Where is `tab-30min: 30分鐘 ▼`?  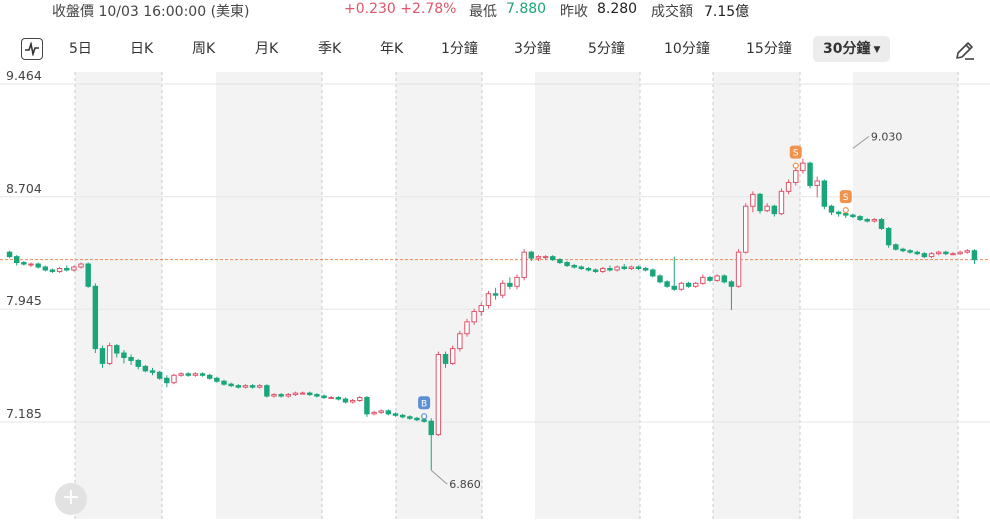 tab-30min: 30分鐘 ▼ is located at coordinates (852, 49).